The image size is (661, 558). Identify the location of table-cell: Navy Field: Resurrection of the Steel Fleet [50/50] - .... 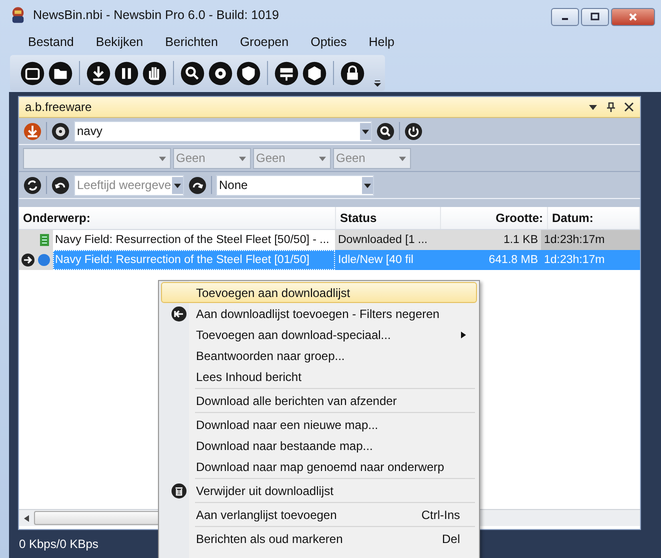
(194, 240).